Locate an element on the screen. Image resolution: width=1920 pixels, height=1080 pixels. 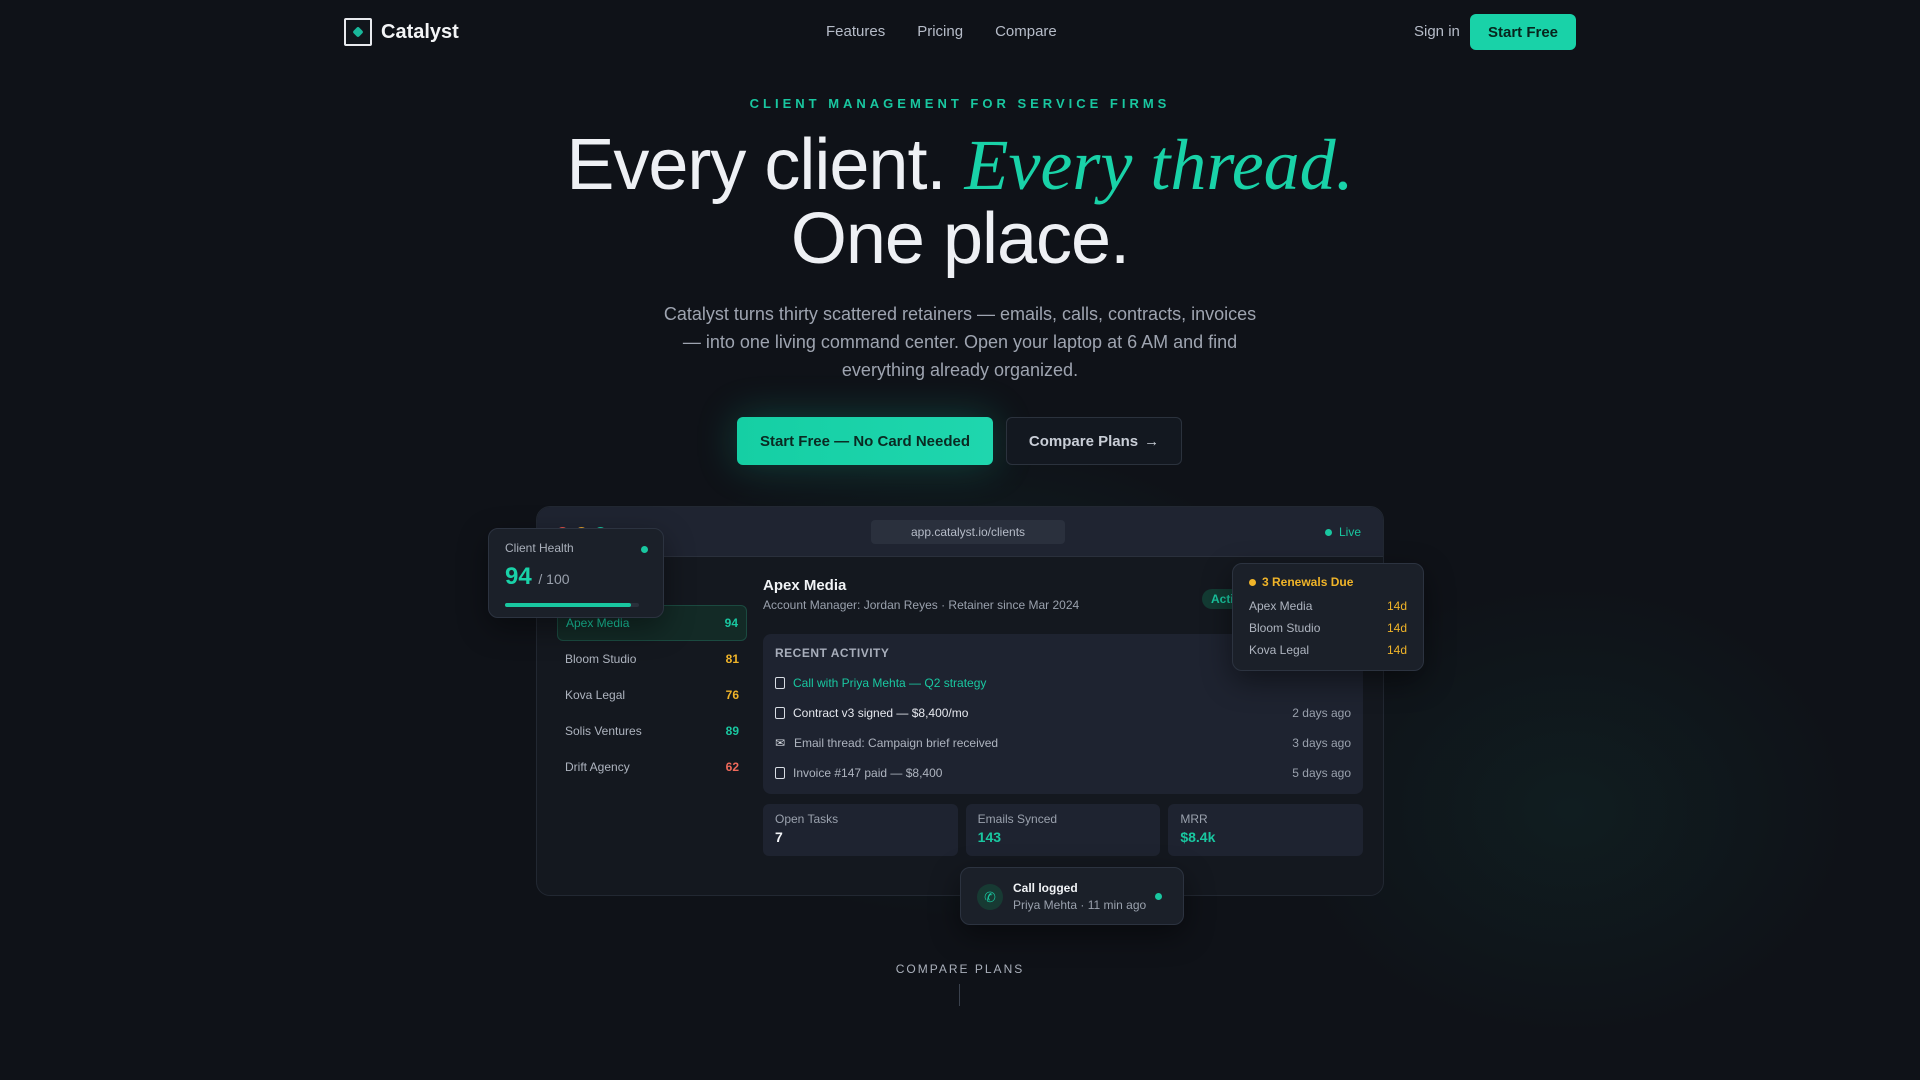
activity-time: 5 days ago is located at coordinates (1321, 773).